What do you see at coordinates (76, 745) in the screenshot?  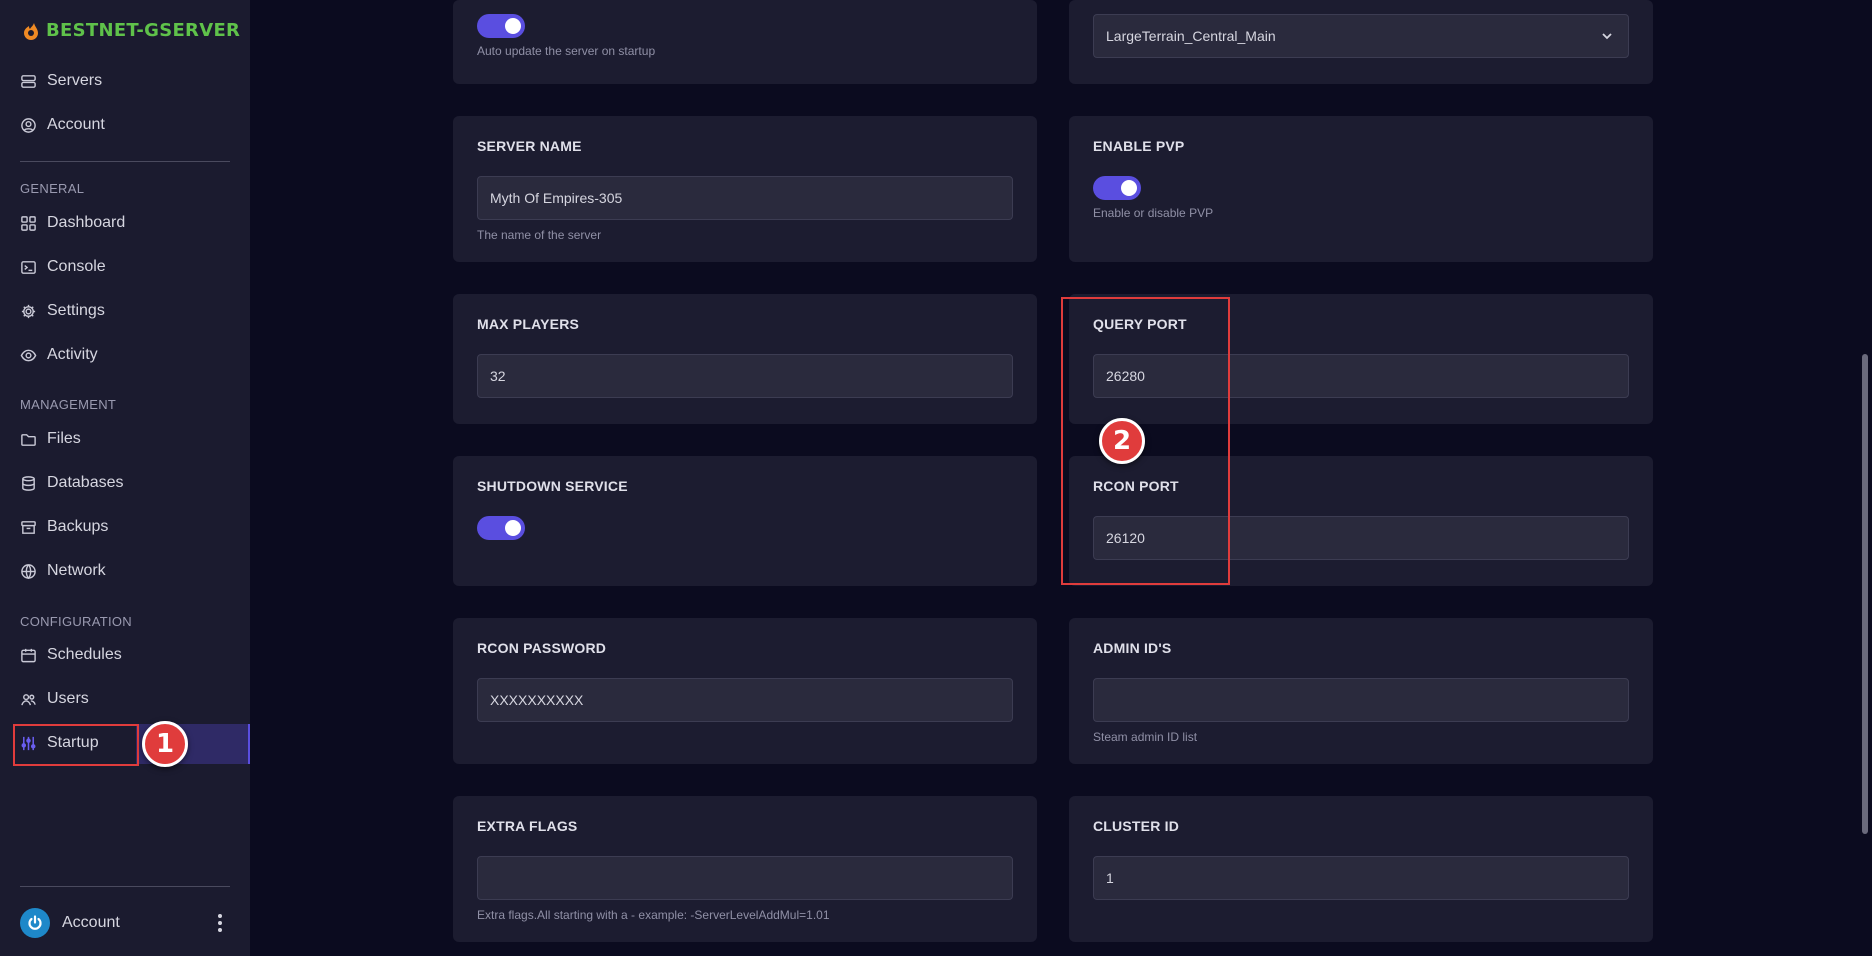 I see `startup-highlight-box` at bounding box center [76, 745].